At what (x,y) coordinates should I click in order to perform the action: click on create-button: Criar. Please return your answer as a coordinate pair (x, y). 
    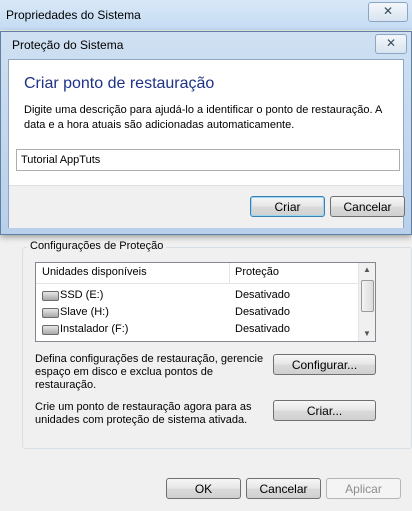
    Looking at the image, I should click on (287, 206).